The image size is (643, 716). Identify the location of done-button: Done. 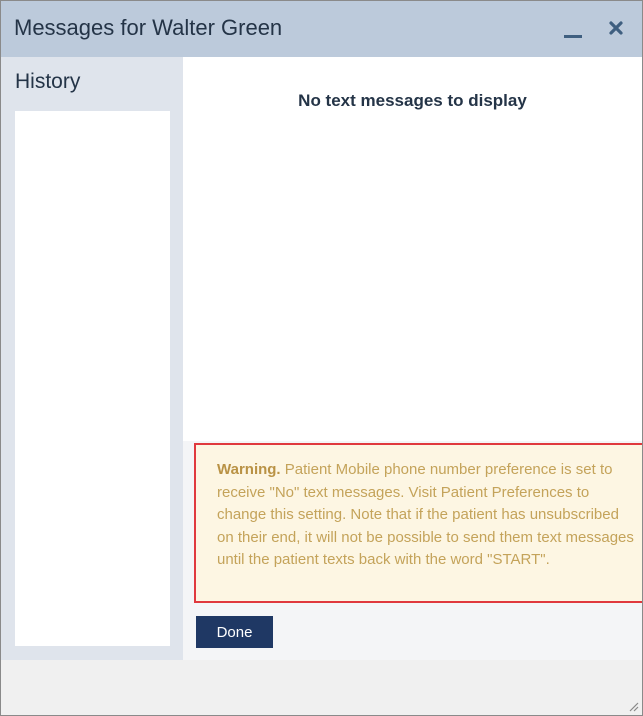
(234, 632).